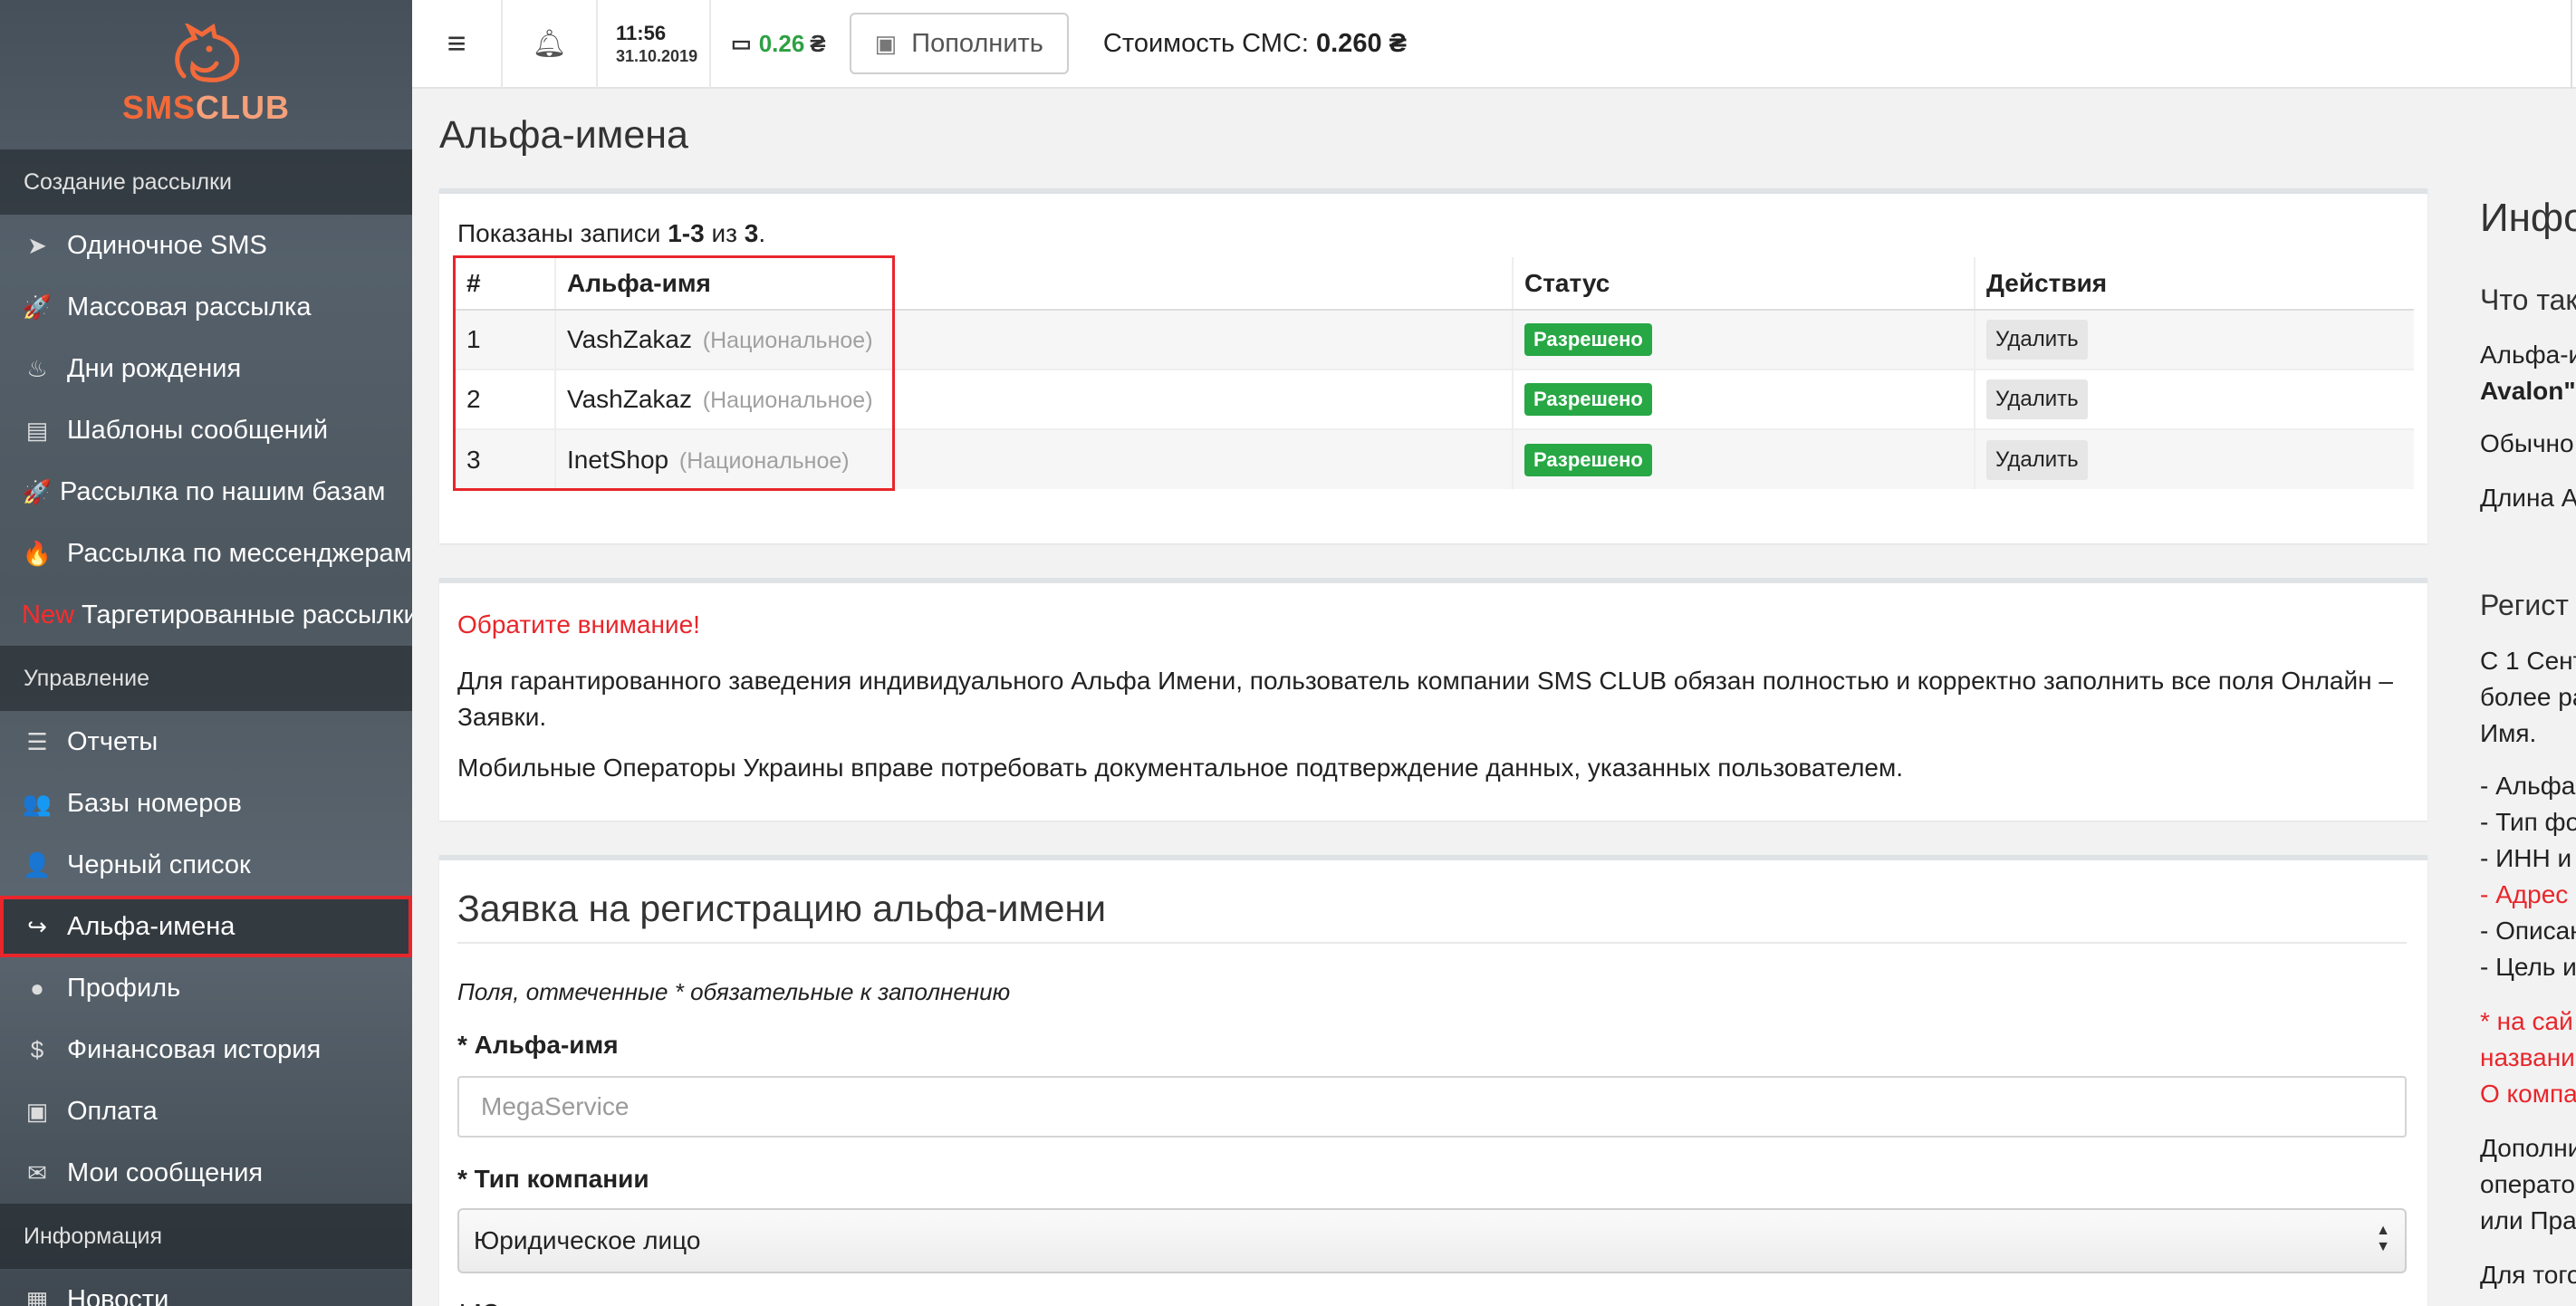 The width and height of the screenshot is (2576, 1306). What do you see at coordinates (159, 107) in the screenshot?
I see `logo-sms: SMS` at bounding box center [159, 107].